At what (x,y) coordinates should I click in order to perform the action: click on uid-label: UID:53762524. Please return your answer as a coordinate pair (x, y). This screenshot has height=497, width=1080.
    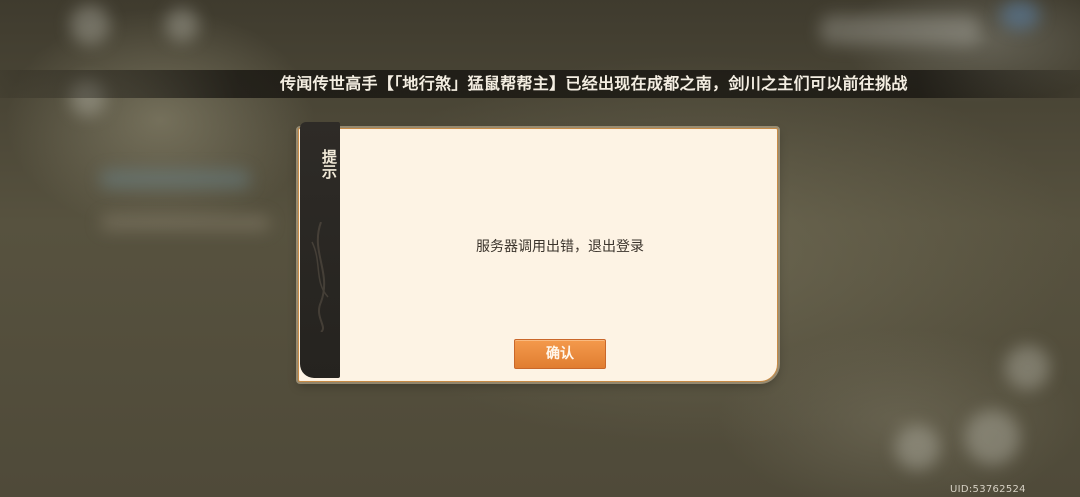
    Looking at the image, I should click on (988, 489).